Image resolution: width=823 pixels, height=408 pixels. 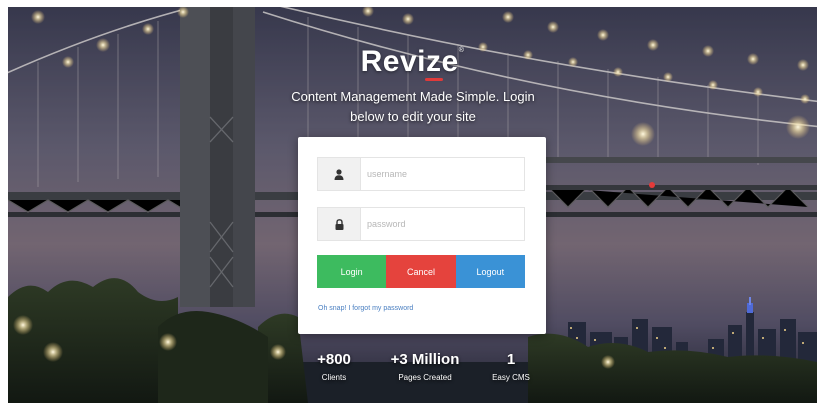 I want to click on brand-name-z: z, so click(x=433, y=63).